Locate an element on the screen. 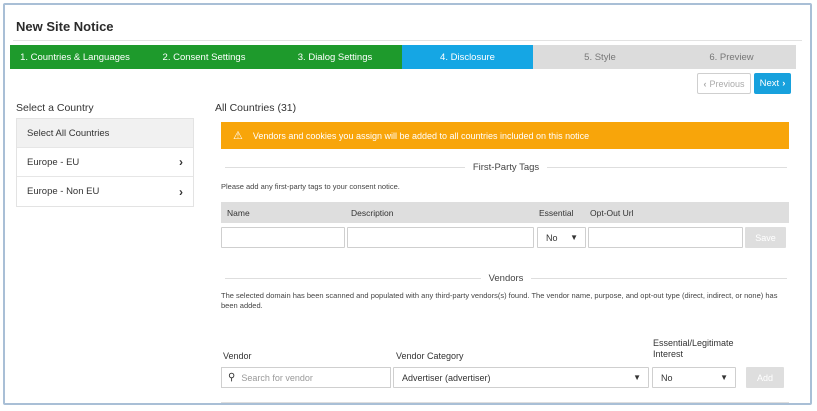  vendor-essential-select: No ▼ is located at coordinates (694, 377).